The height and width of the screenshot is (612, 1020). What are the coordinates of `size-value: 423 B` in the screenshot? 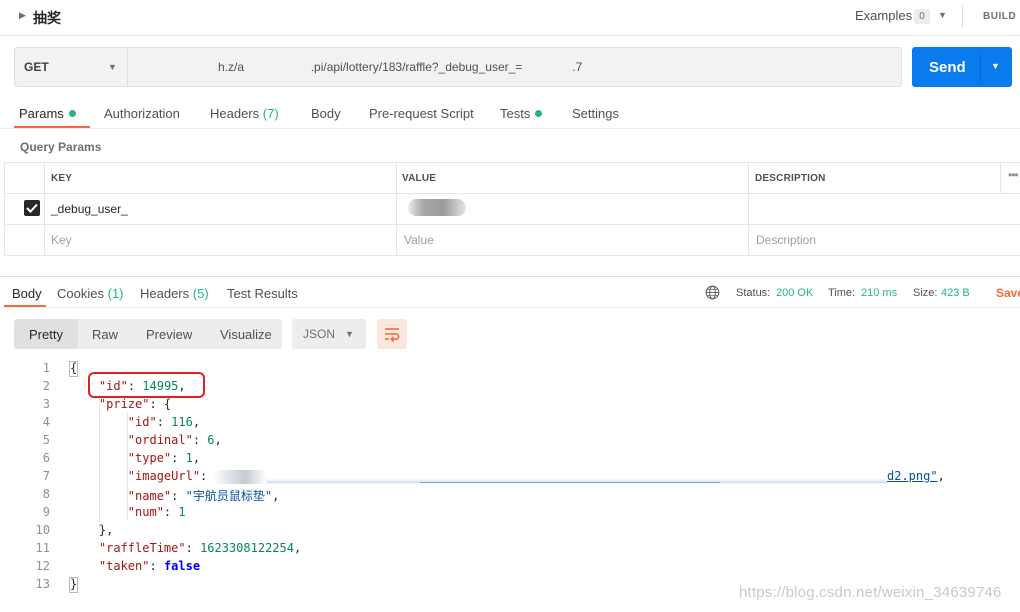 It's located at (955, 293).